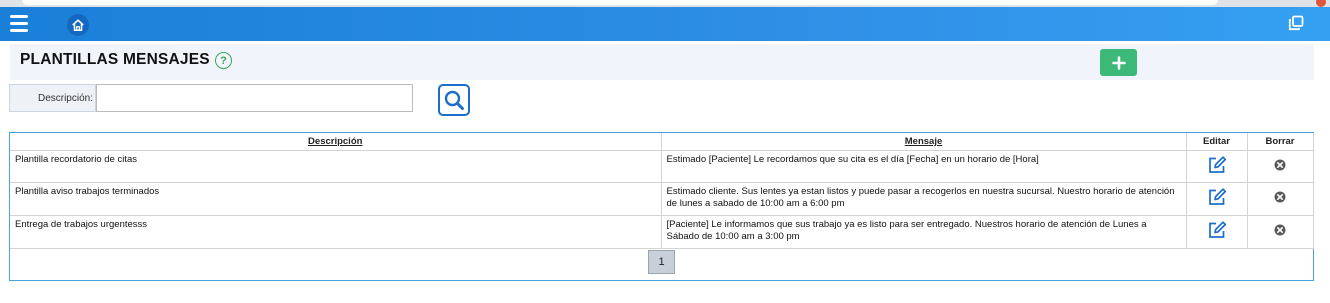 This screenshot has height=303, width=1330. What do you see at coordinates (661, 262) in the screenshot?
I see `pagination-page-button: 1` at bounding box center [661, 262].